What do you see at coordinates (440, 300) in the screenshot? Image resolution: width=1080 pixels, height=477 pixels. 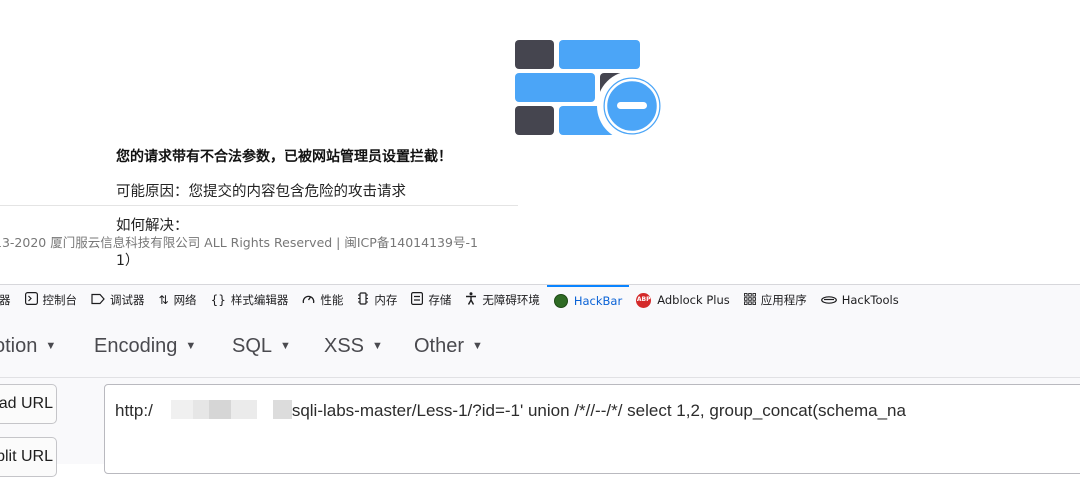 I see `tab-label: 存储` at bounding box center [440, 300].